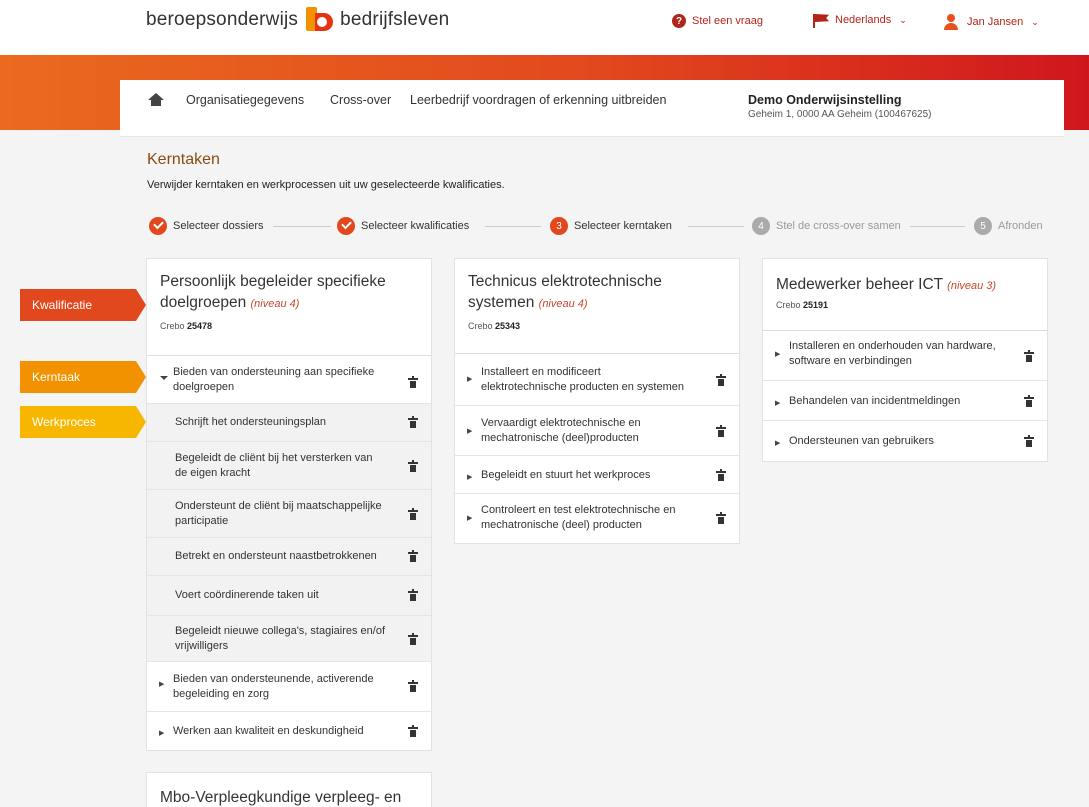 This screenshot has width=1089, height=807. Describe the element at coordinates (360, 100) in the screenshot. I see `nav-link-cross-over: Cross-over` at that location.